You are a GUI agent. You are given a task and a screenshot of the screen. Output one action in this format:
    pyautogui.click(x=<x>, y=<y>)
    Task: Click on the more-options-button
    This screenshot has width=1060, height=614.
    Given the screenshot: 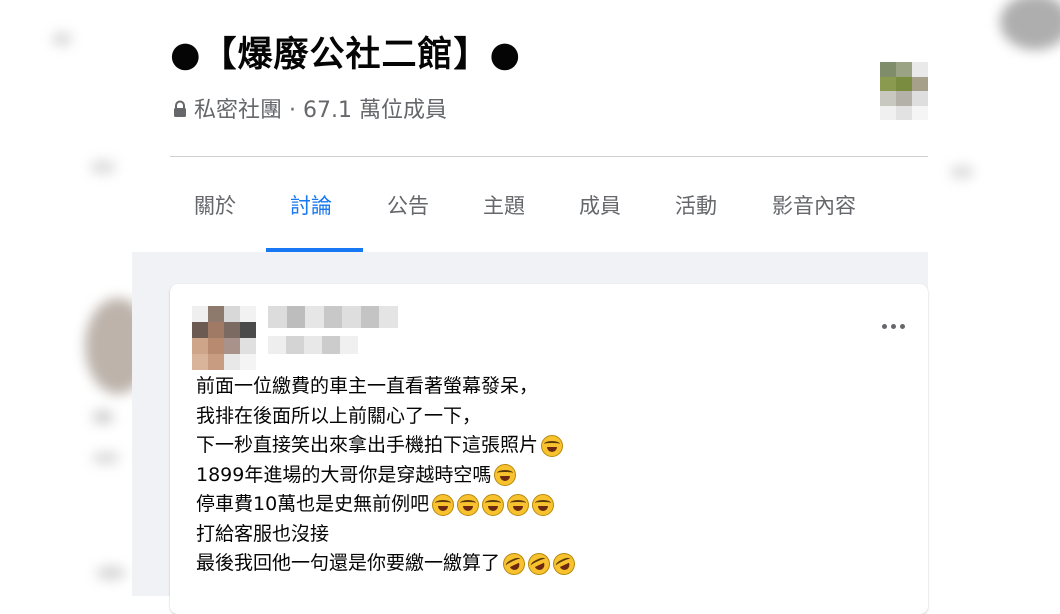 What is the action you would take?
    pyautogui.click(x=893, y=326)
    